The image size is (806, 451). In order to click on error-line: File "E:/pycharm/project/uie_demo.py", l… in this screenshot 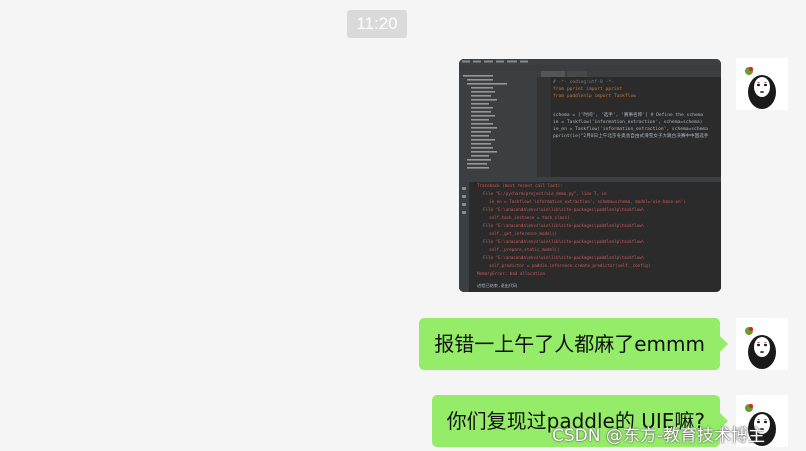, I will do `click(545, 193)`.